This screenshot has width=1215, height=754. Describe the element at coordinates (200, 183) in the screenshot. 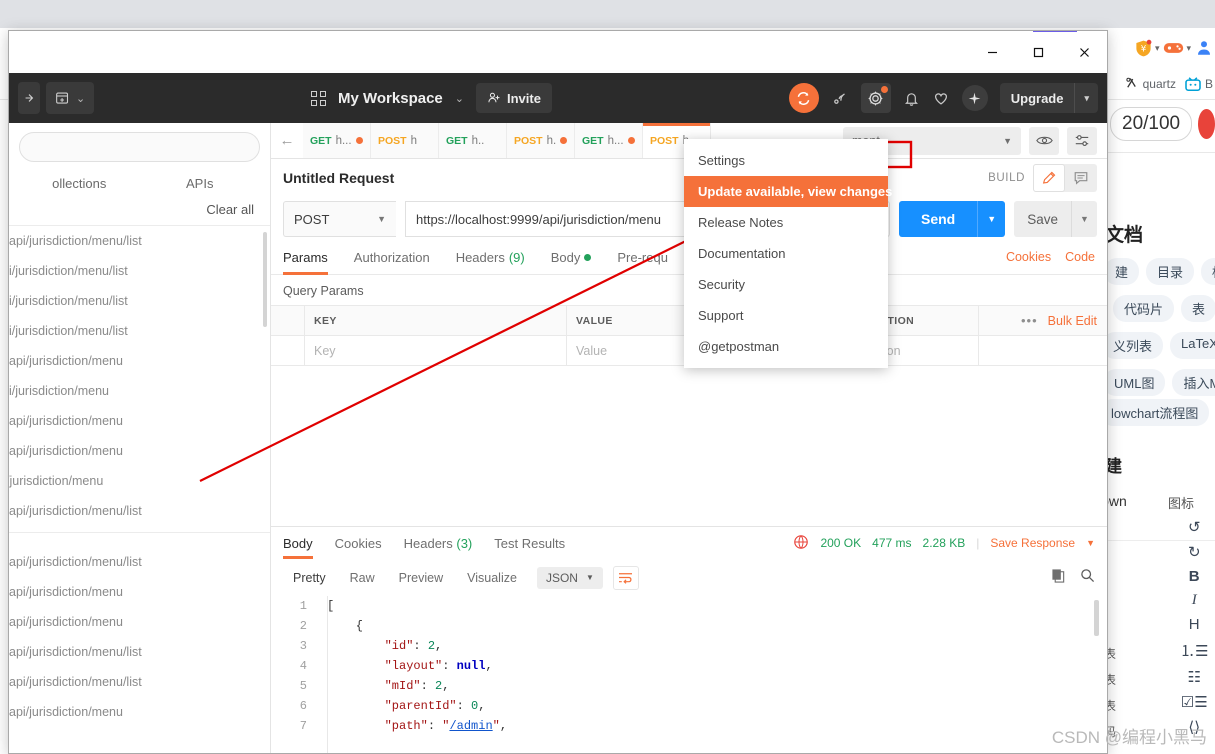

I see `sidebar-tab-apis: APIs` at that location.